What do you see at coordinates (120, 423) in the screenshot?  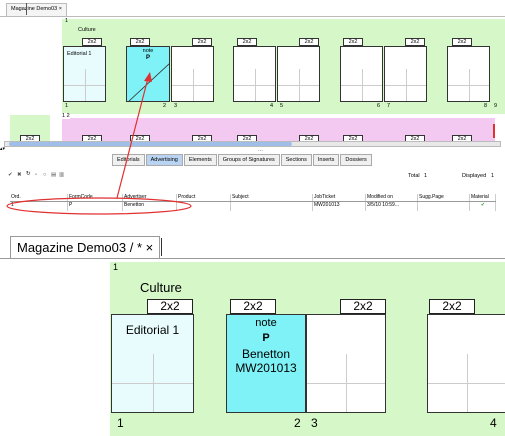 I see `page-number: 1` at bounding box center [120, 423].